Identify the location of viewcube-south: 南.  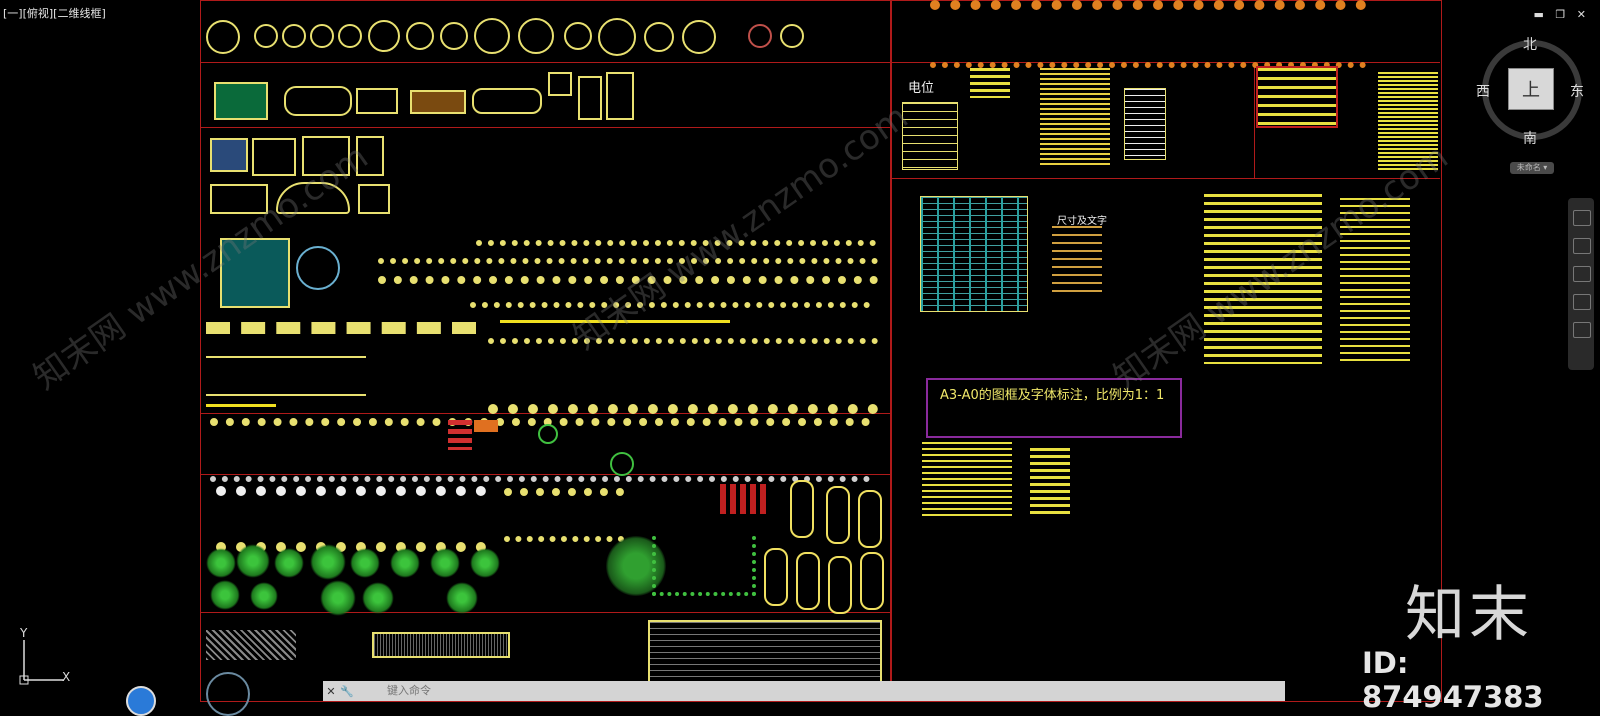
(1530, 138).